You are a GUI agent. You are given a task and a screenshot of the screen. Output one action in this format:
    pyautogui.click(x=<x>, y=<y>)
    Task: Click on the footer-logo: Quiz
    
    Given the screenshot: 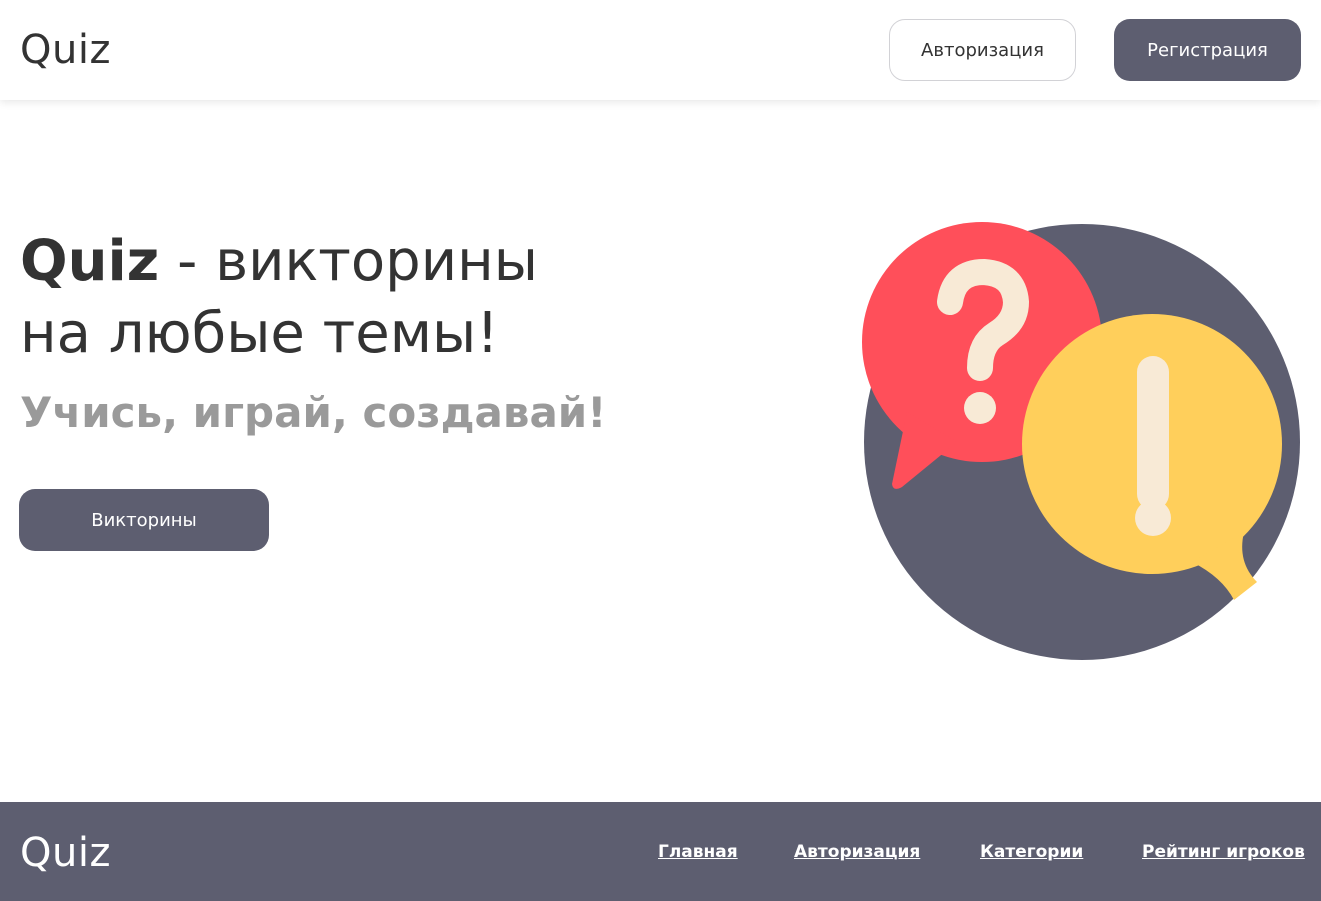 What is the action you would take?
    pyautogui.click(x=65, y=853)
    